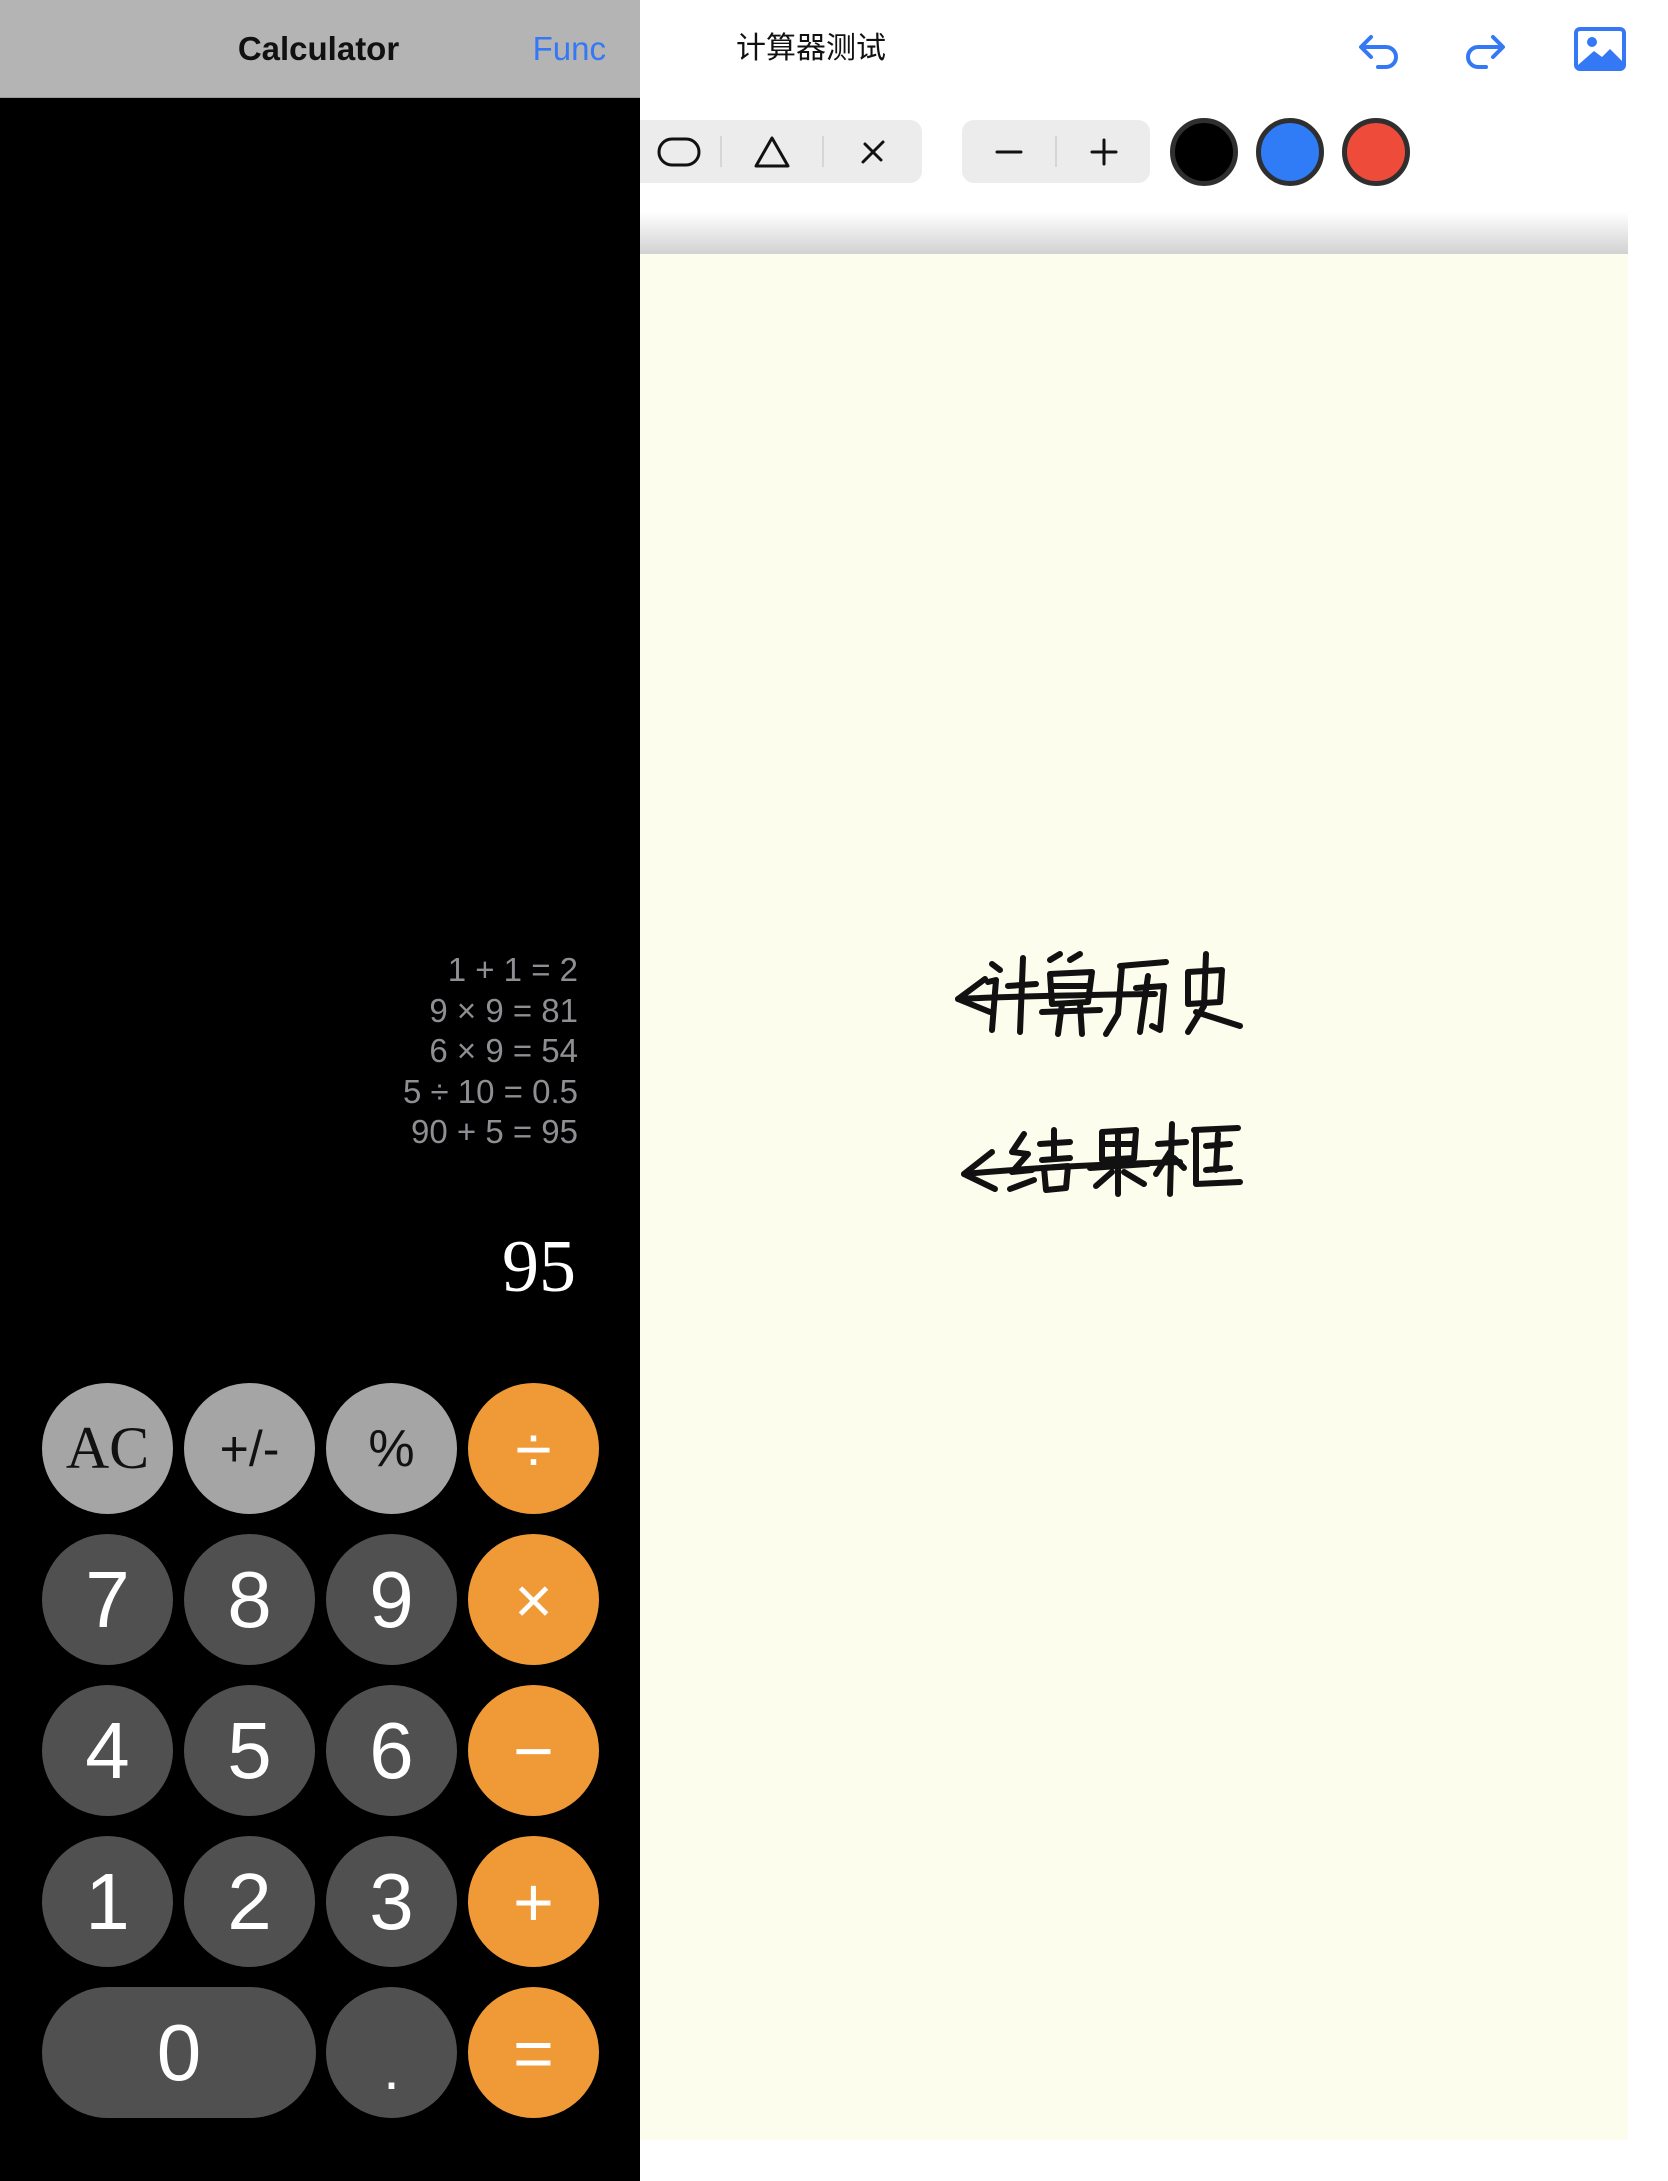  I want to click on digit-8-button: 8, so click(249, 1599).